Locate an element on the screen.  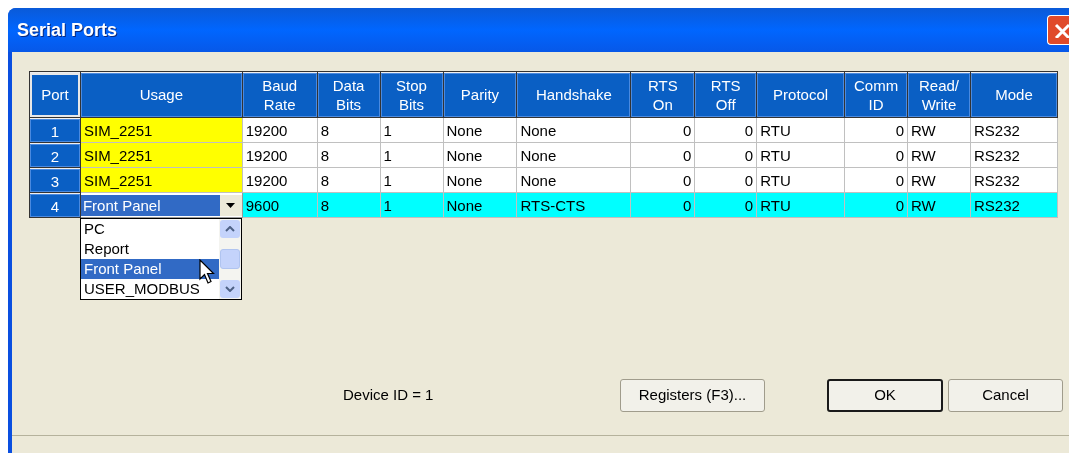
column-header: RTS Off is located at coordinates (726, 94).